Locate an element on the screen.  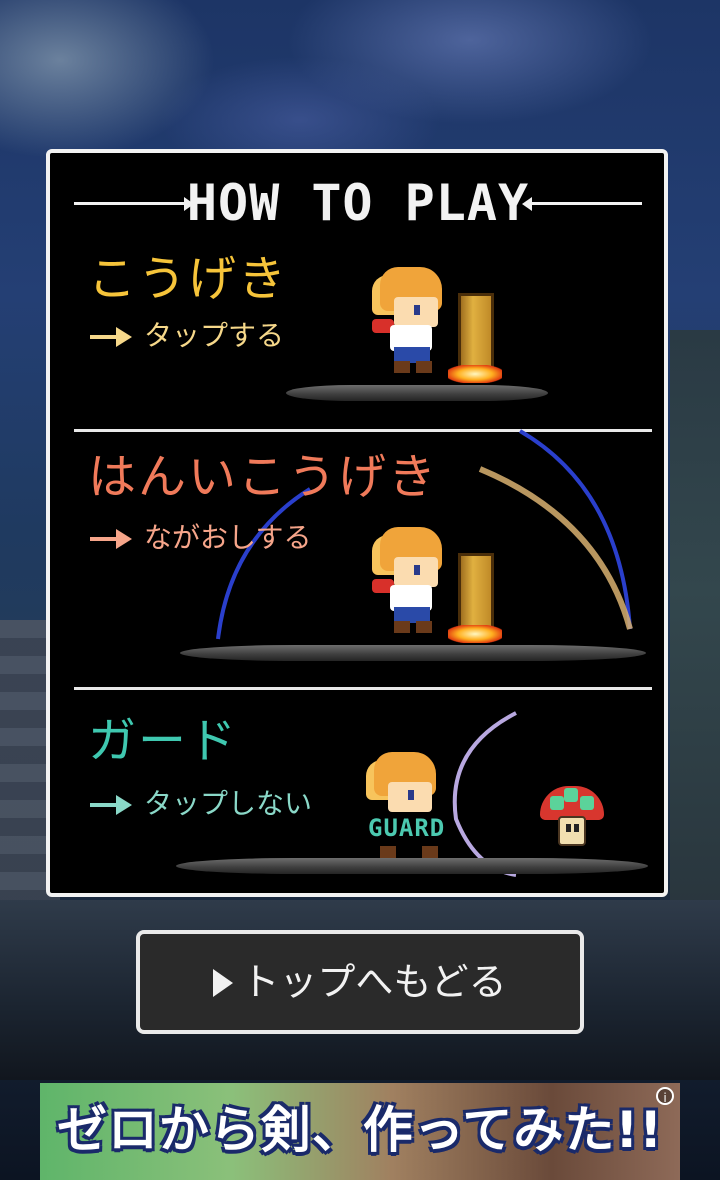
title-line-right is located at coordinates (587, 203).